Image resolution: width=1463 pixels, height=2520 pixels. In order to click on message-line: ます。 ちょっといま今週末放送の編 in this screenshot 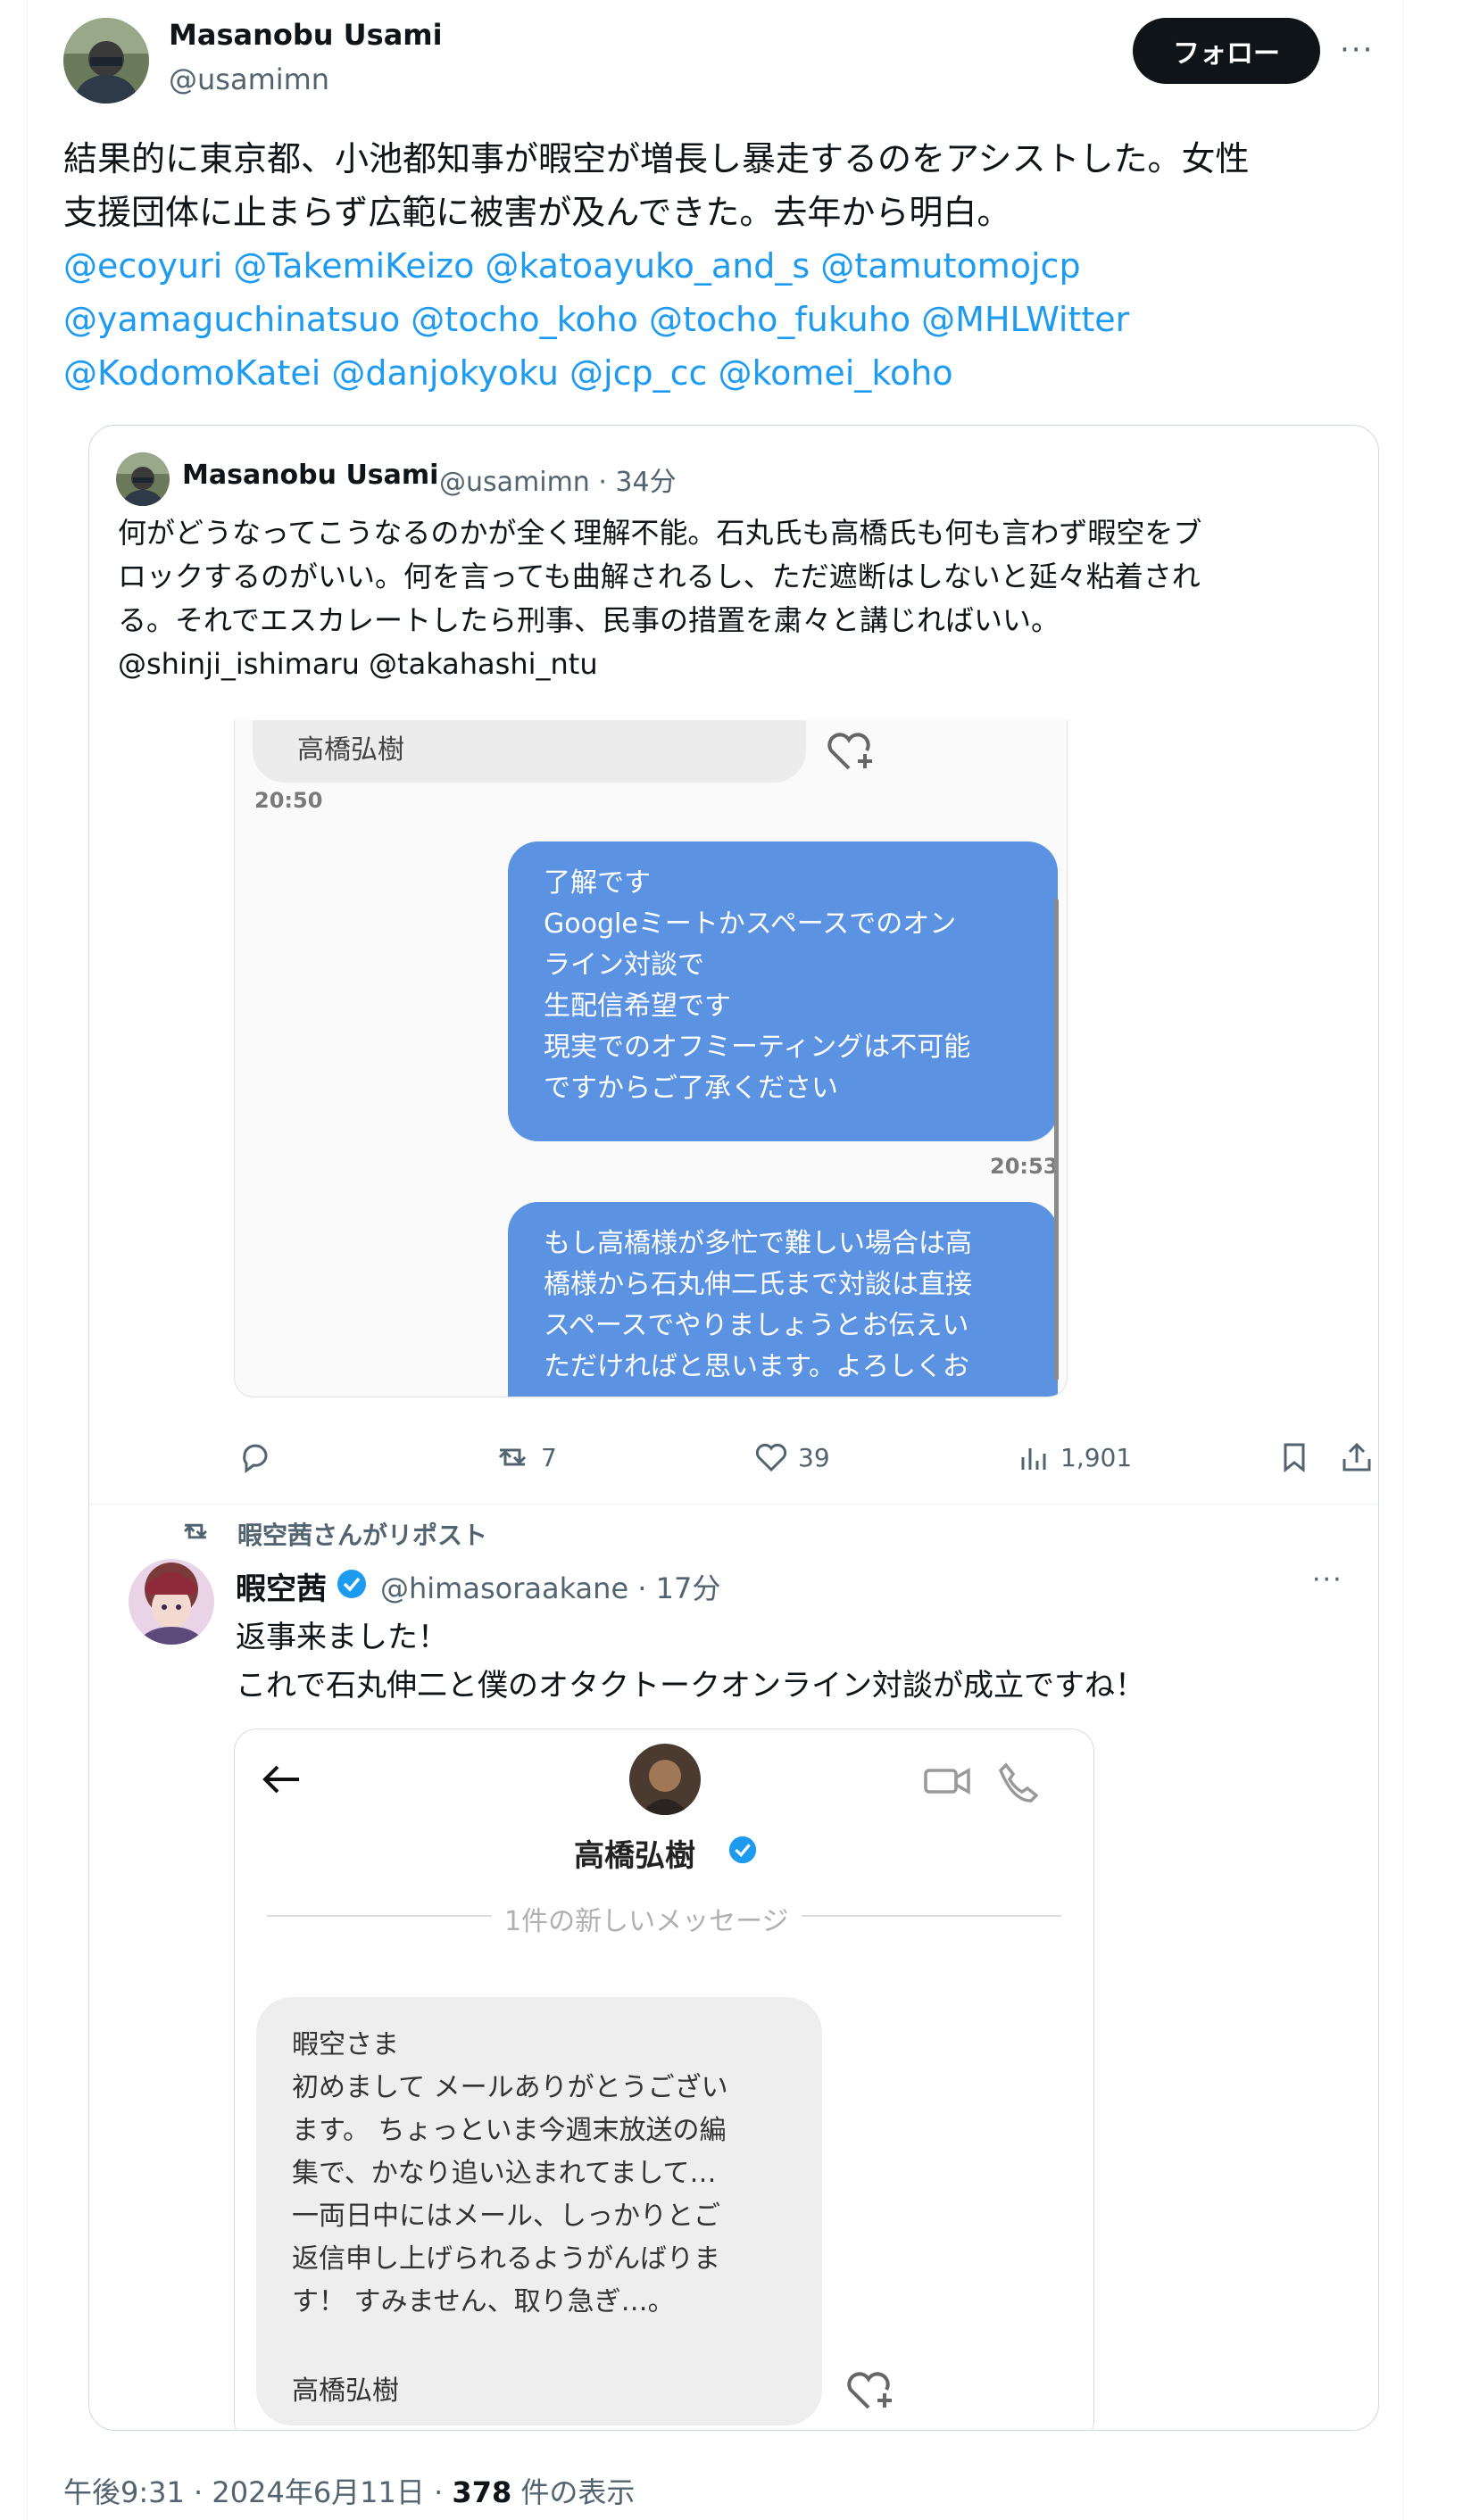, I will do `click(510, 2130)`.